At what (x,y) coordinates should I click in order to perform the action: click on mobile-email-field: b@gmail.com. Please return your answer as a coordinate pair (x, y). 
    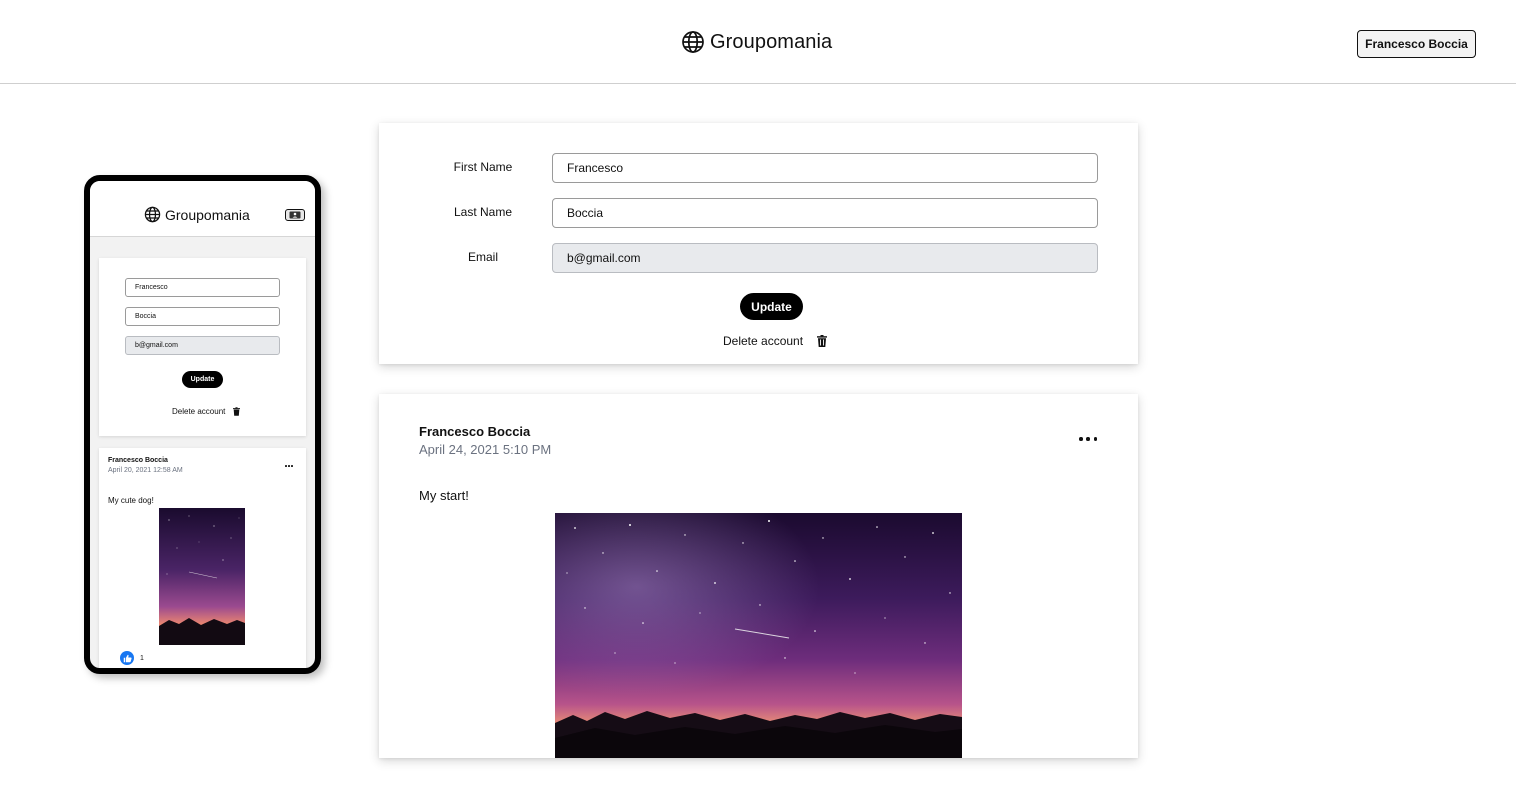
    Looking at the image, I should click on (202, 345).